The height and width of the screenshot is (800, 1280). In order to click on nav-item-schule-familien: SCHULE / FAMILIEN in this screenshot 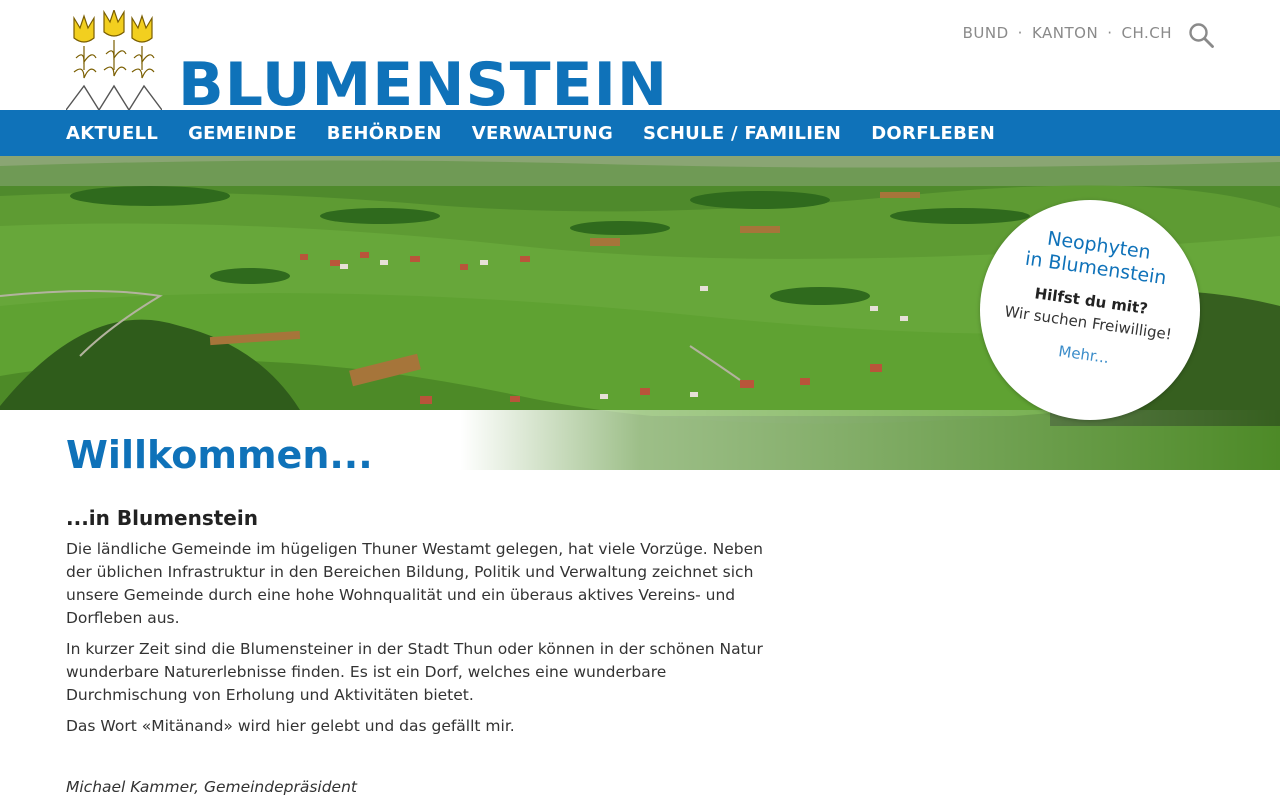, I will do `click(742, 133)`.